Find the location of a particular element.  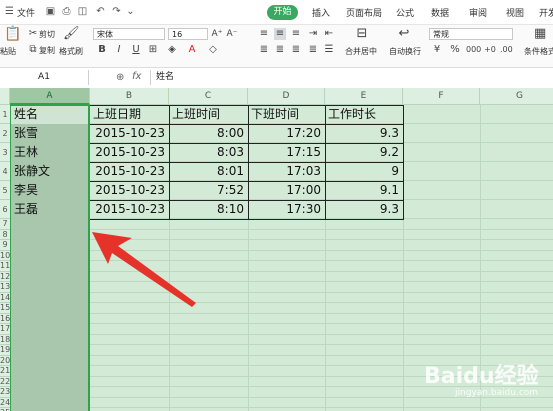

format-painter-icon: 🖌 is located at coordinates (71, 33).